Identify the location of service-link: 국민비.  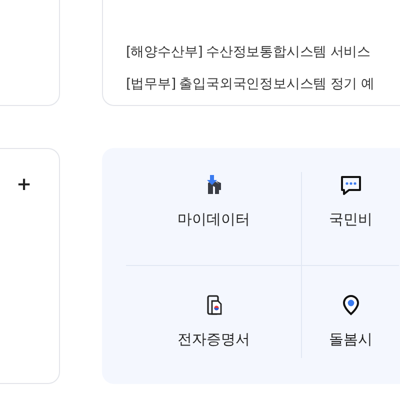
(350, 220).